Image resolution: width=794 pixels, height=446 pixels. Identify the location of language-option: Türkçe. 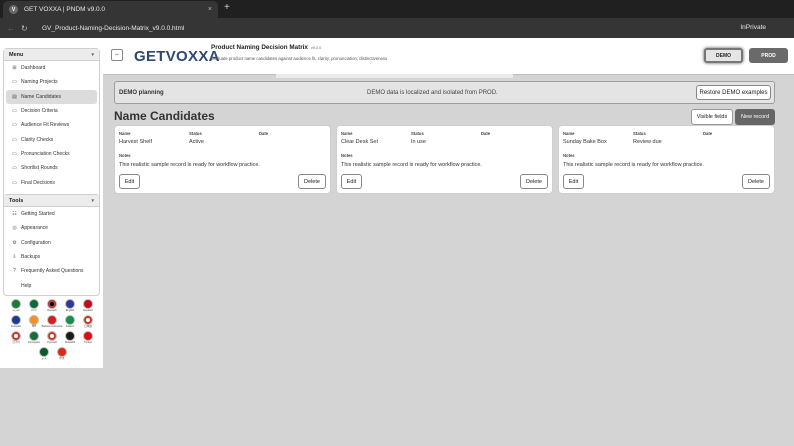
(88, 338).